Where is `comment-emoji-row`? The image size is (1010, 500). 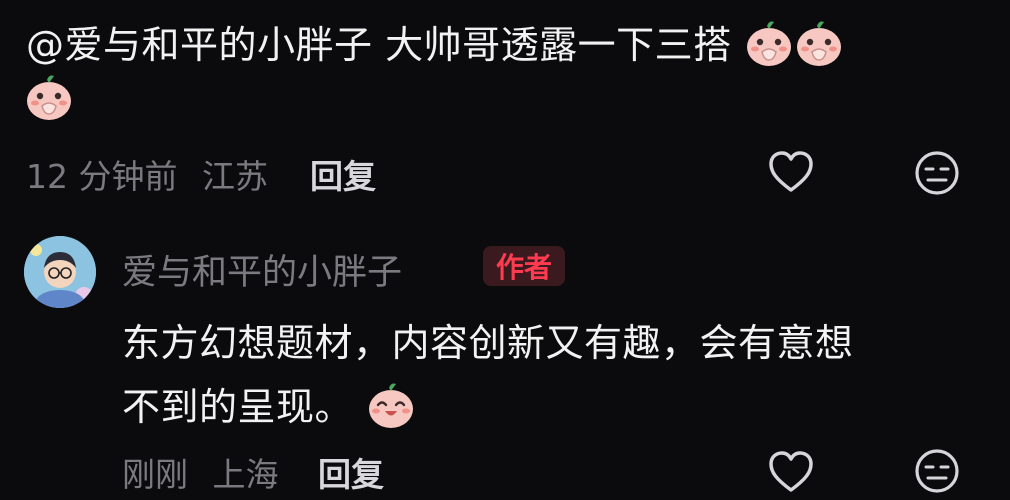
comment-emoji-row is located at coordinates (49, 99).